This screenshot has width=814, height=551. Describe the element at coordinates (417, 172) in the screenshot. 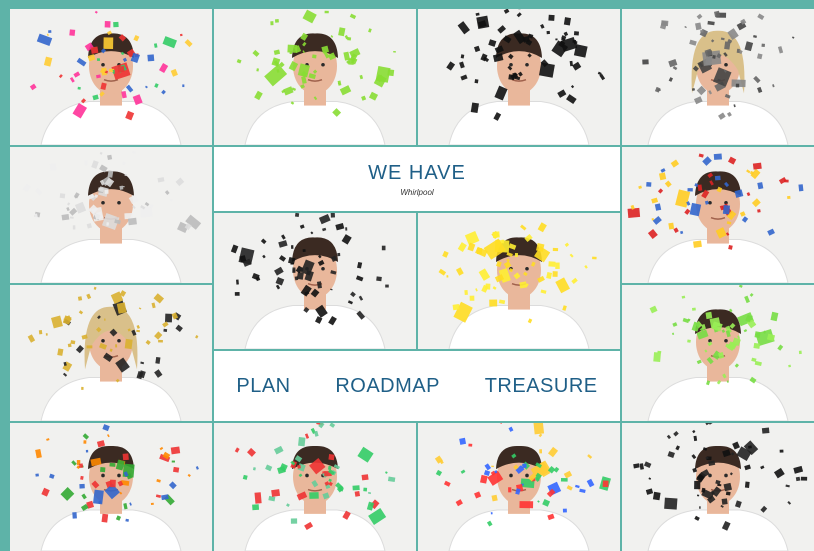

I see `headline: WE HAVE` at that location.